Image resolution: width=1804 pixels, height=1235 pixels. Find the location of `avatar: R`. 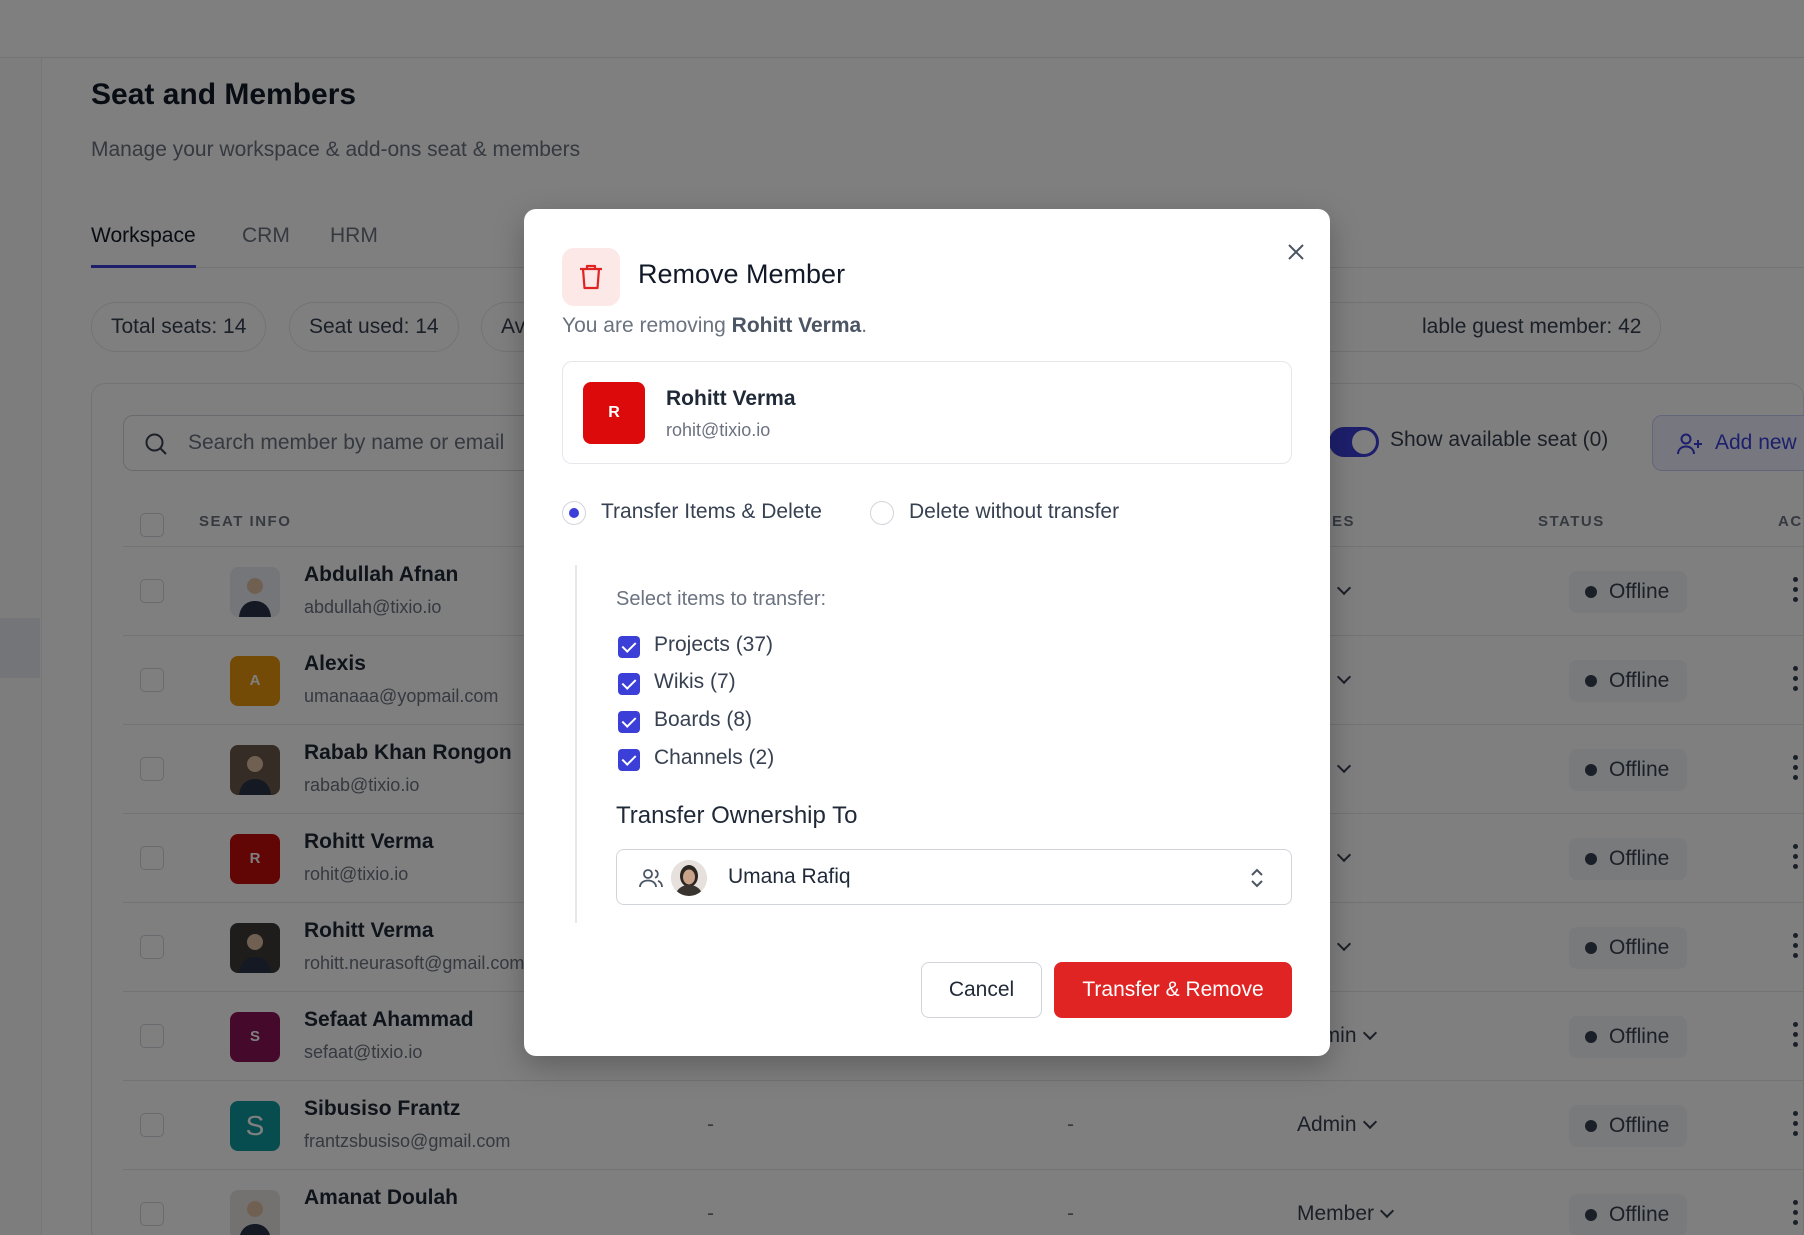

avatar: R is located at coordinates (614, 413).